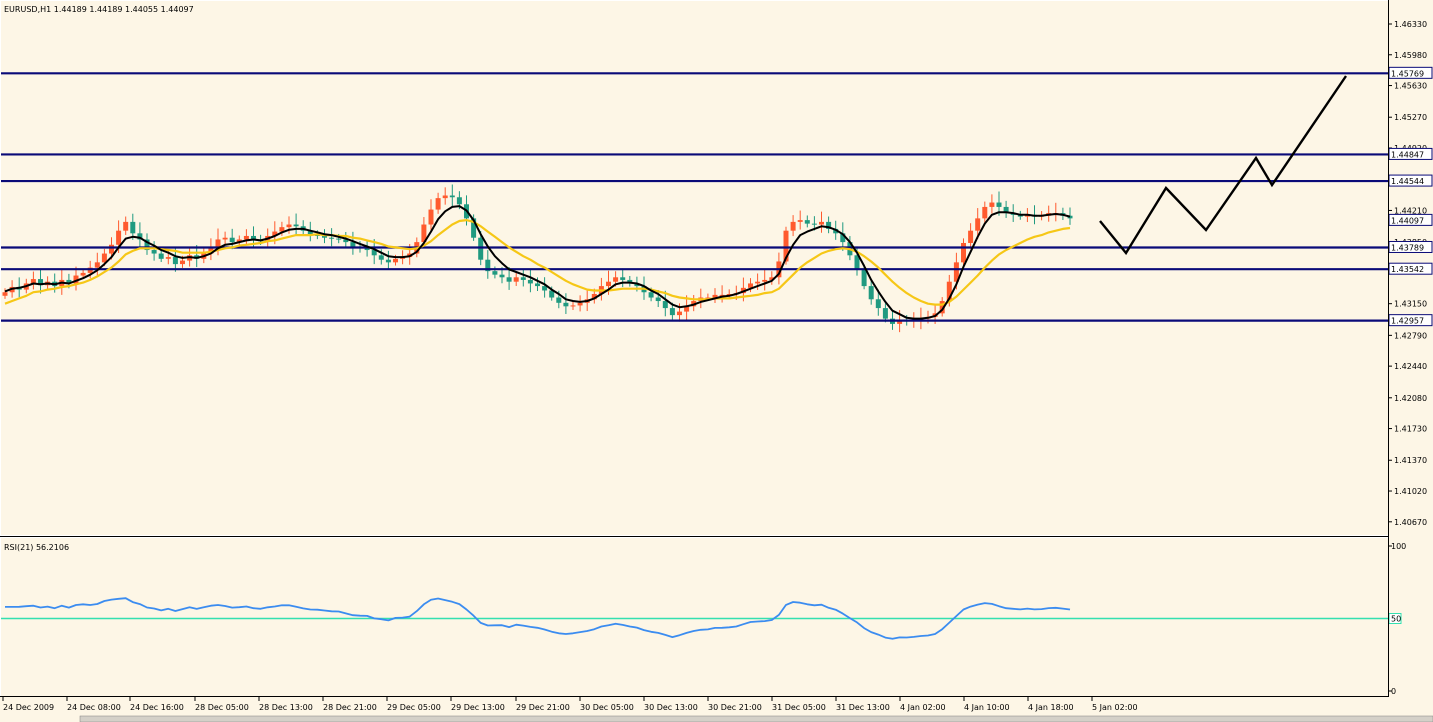  I want to click on level-label: 1.45769, so click(1407, 73).